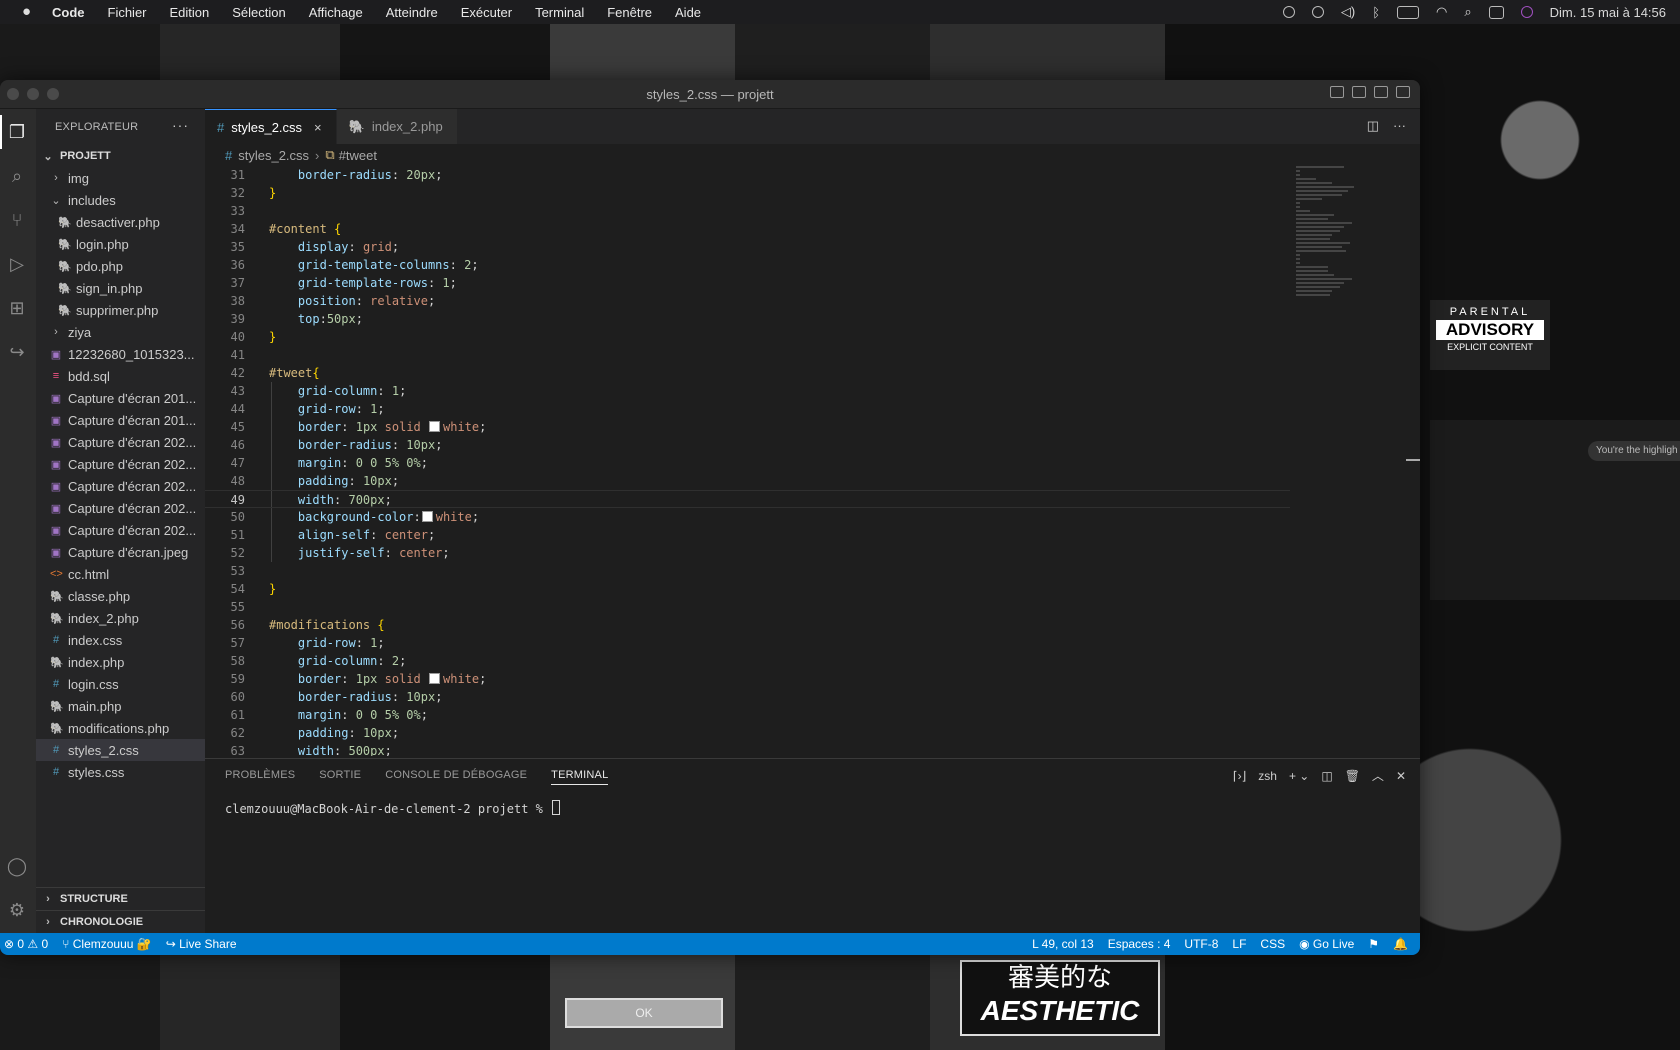  Describe the element at coordinates (120, 574) in the screenshot. I see `file-item: <> cc.html` at that location.